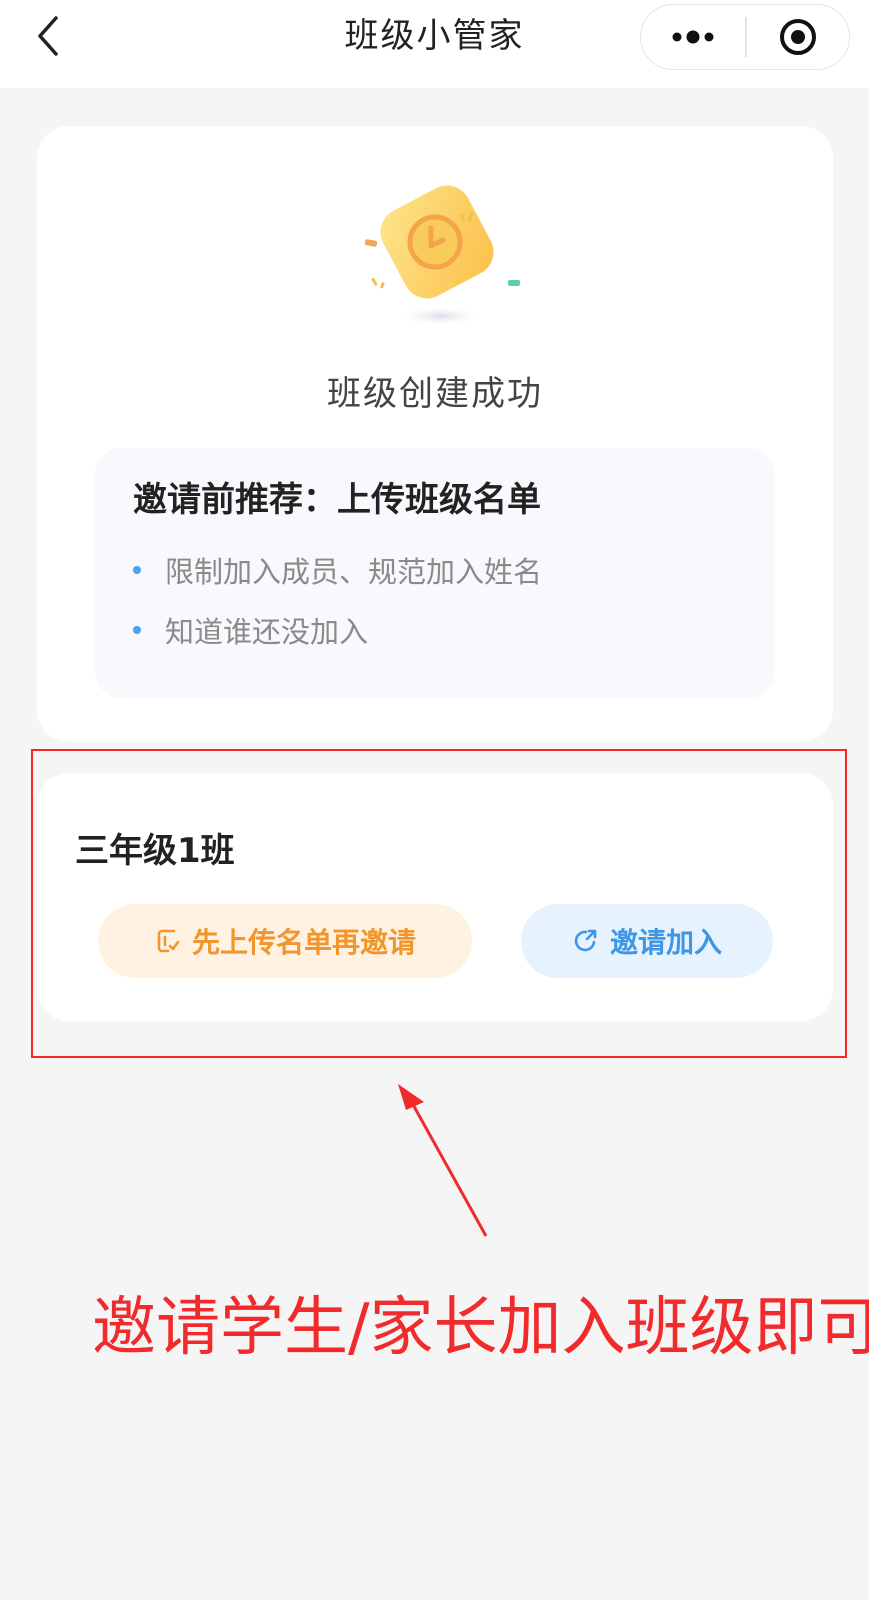 This screenshot has height=1600, width=869. Describe the element at coordinates (354, 572) in the screenshot. I see `tip-item-text: 限制加入成员、规范加入姓名` at that location.